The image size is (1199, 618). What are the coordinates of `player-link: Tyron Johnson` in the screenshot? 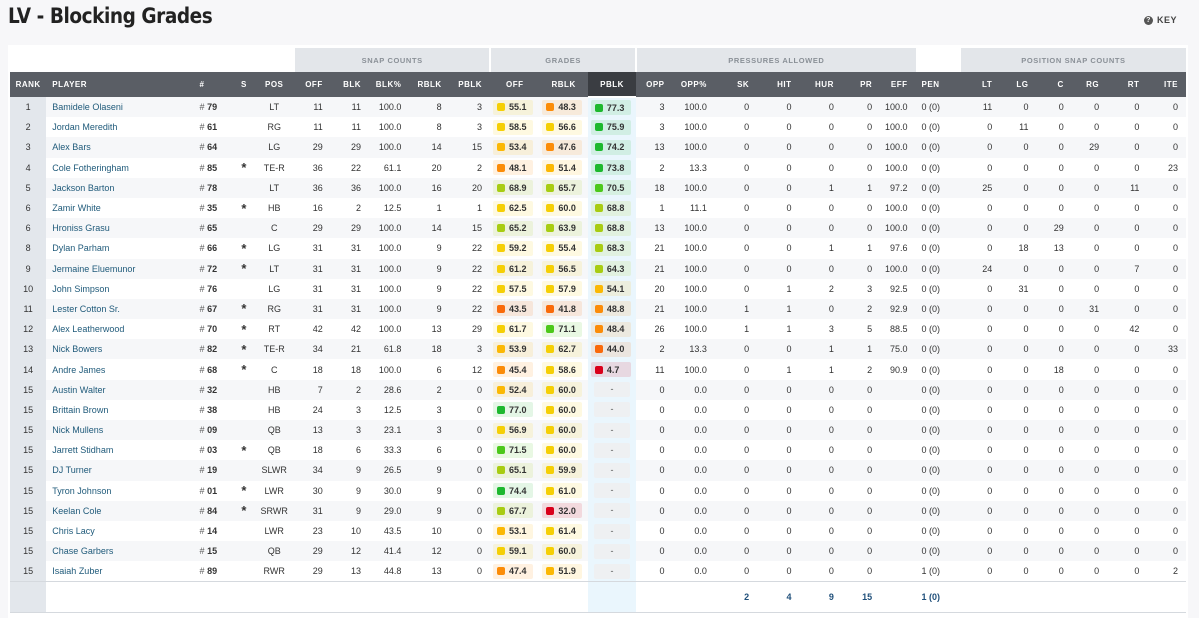 It's located at (120, 490).